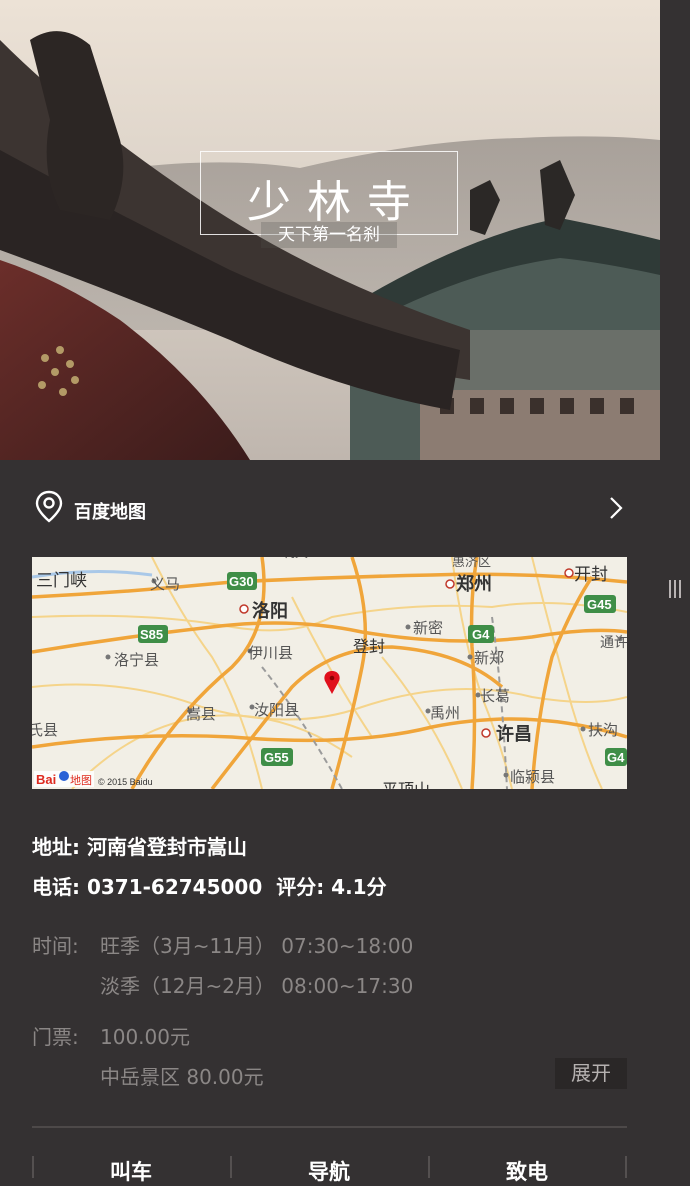  What do you see at coordinates (337, 202) in the screenshot?
I see `hero-title: 少林寺` at bounding box center [337, 202].